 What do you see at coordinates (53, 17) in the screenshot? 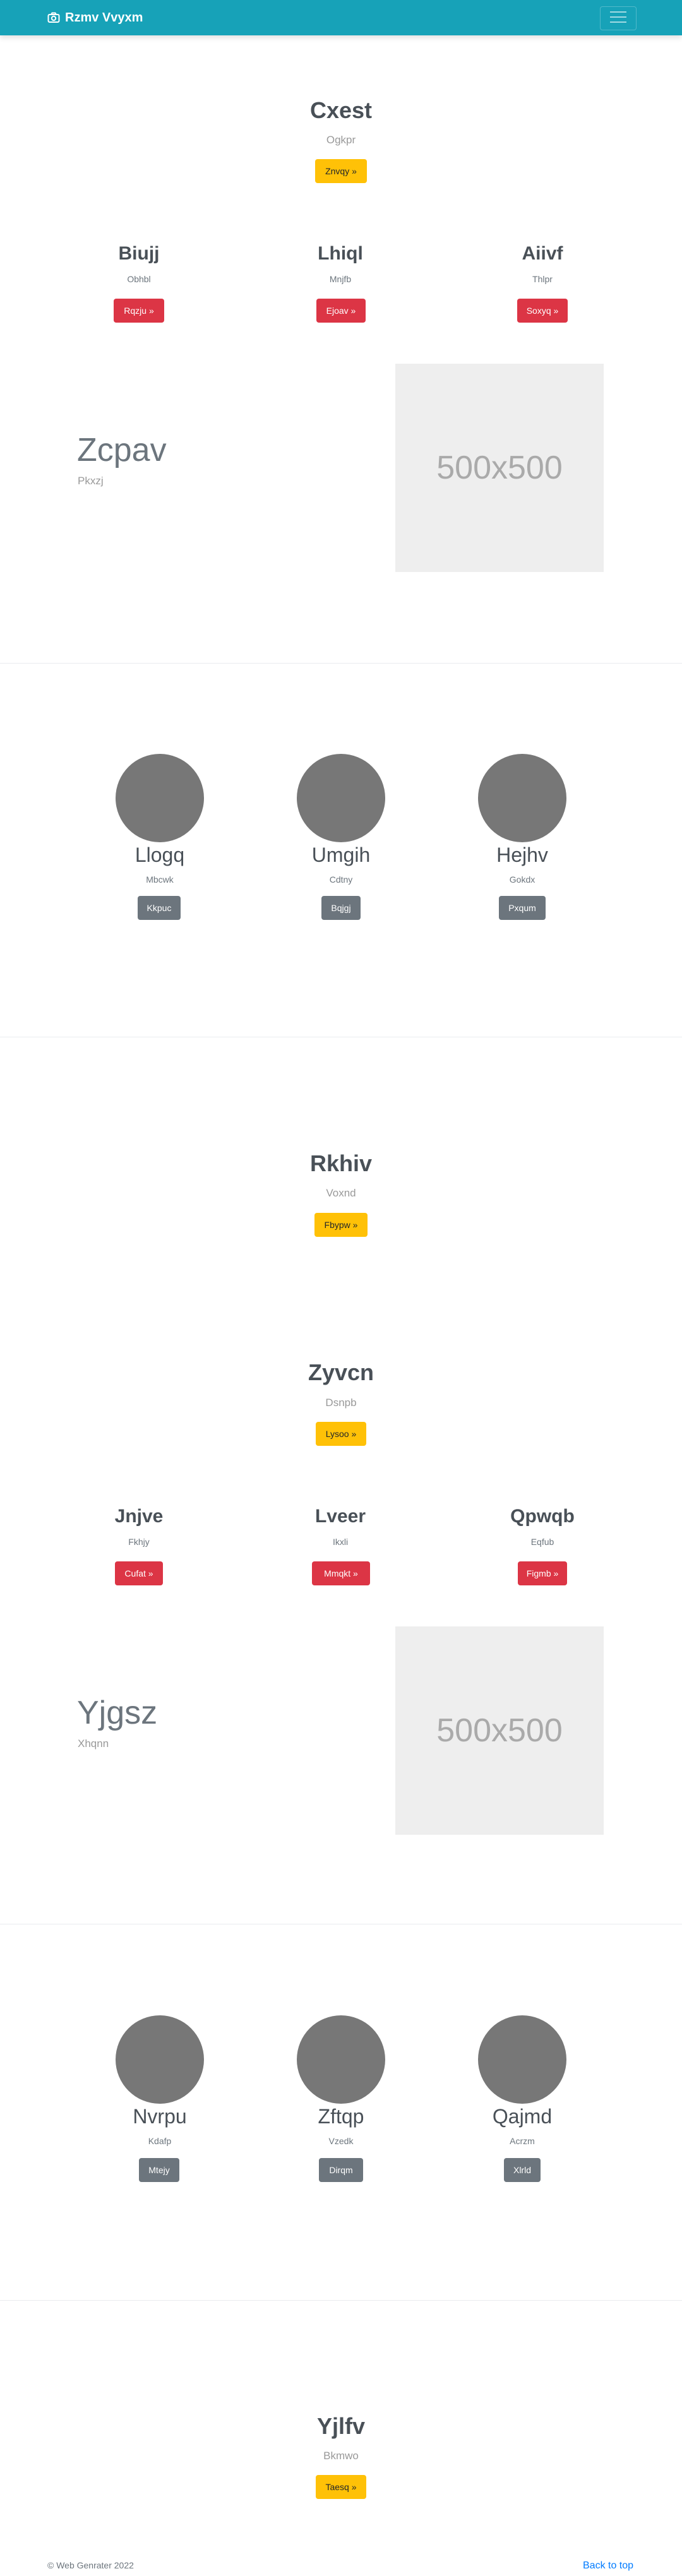
I see `camera-icon` at bounding box center [53, 17].